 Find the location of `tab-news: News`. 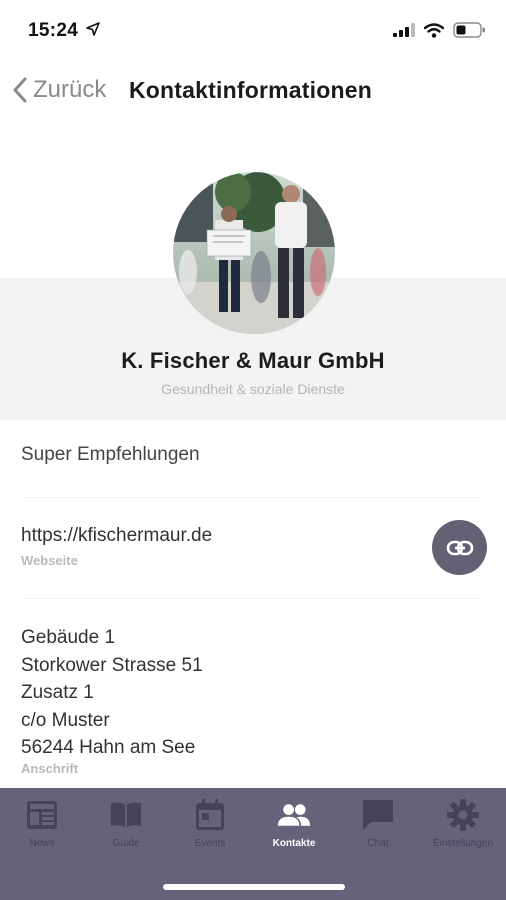

tab-news: News is located at coordinates (43, 824).